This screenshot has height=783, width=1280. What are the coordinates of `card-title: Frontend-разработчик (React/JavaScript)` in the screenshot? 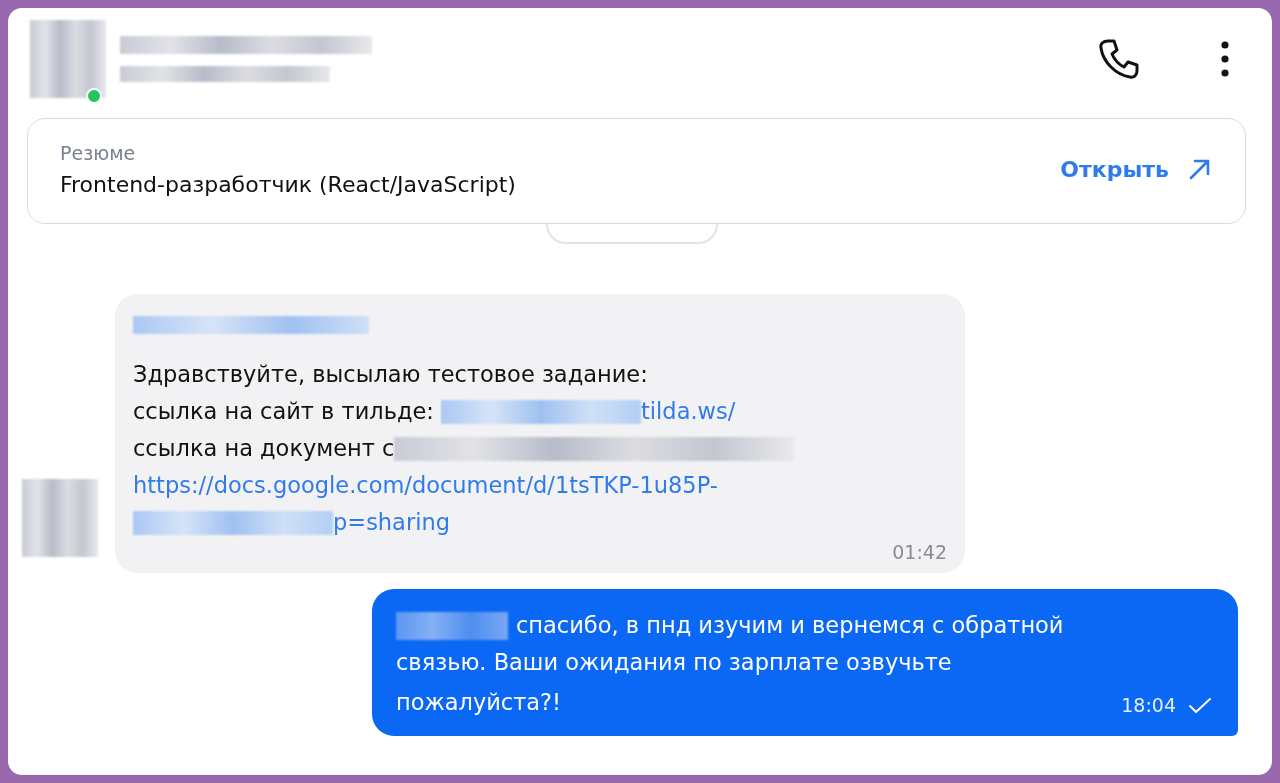 It's located at (288, 184).